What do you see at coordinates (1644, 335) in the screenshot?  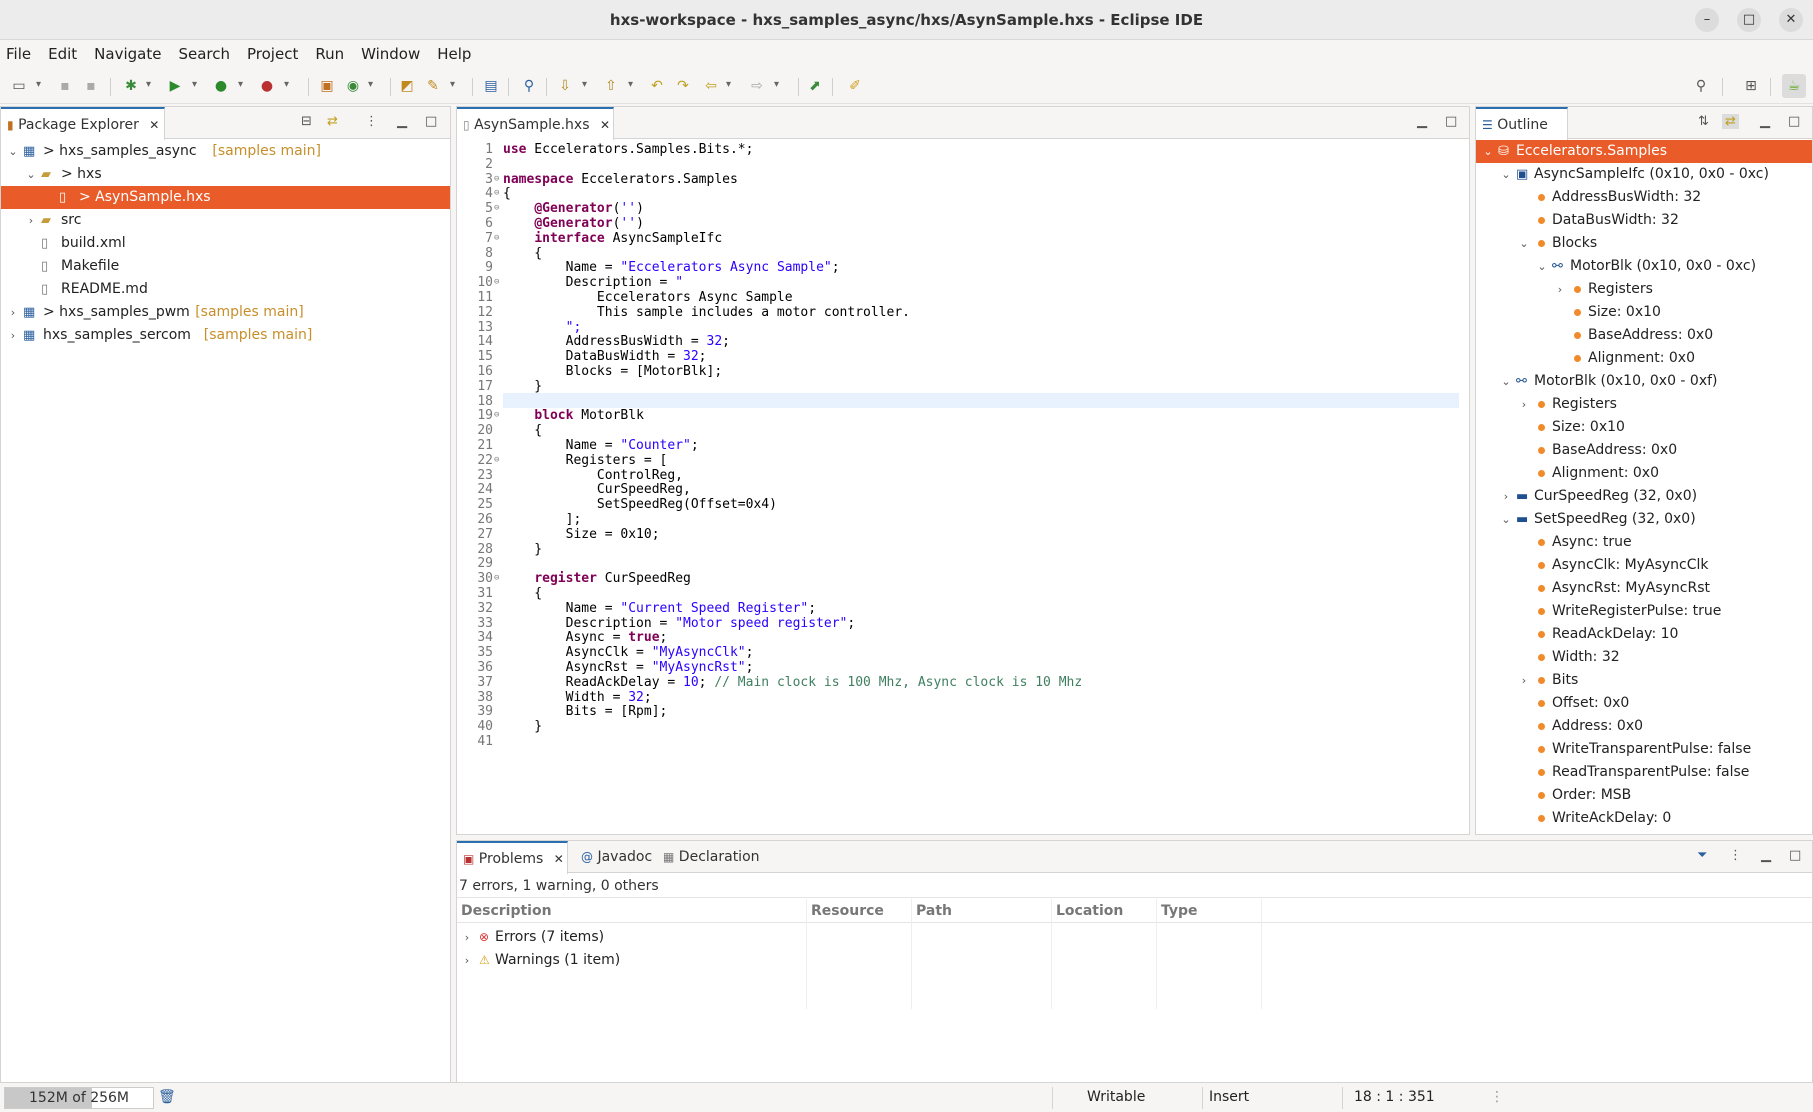 I see `outline-item: BaseAddress: 0x0` at bounding box center [1644, 335].